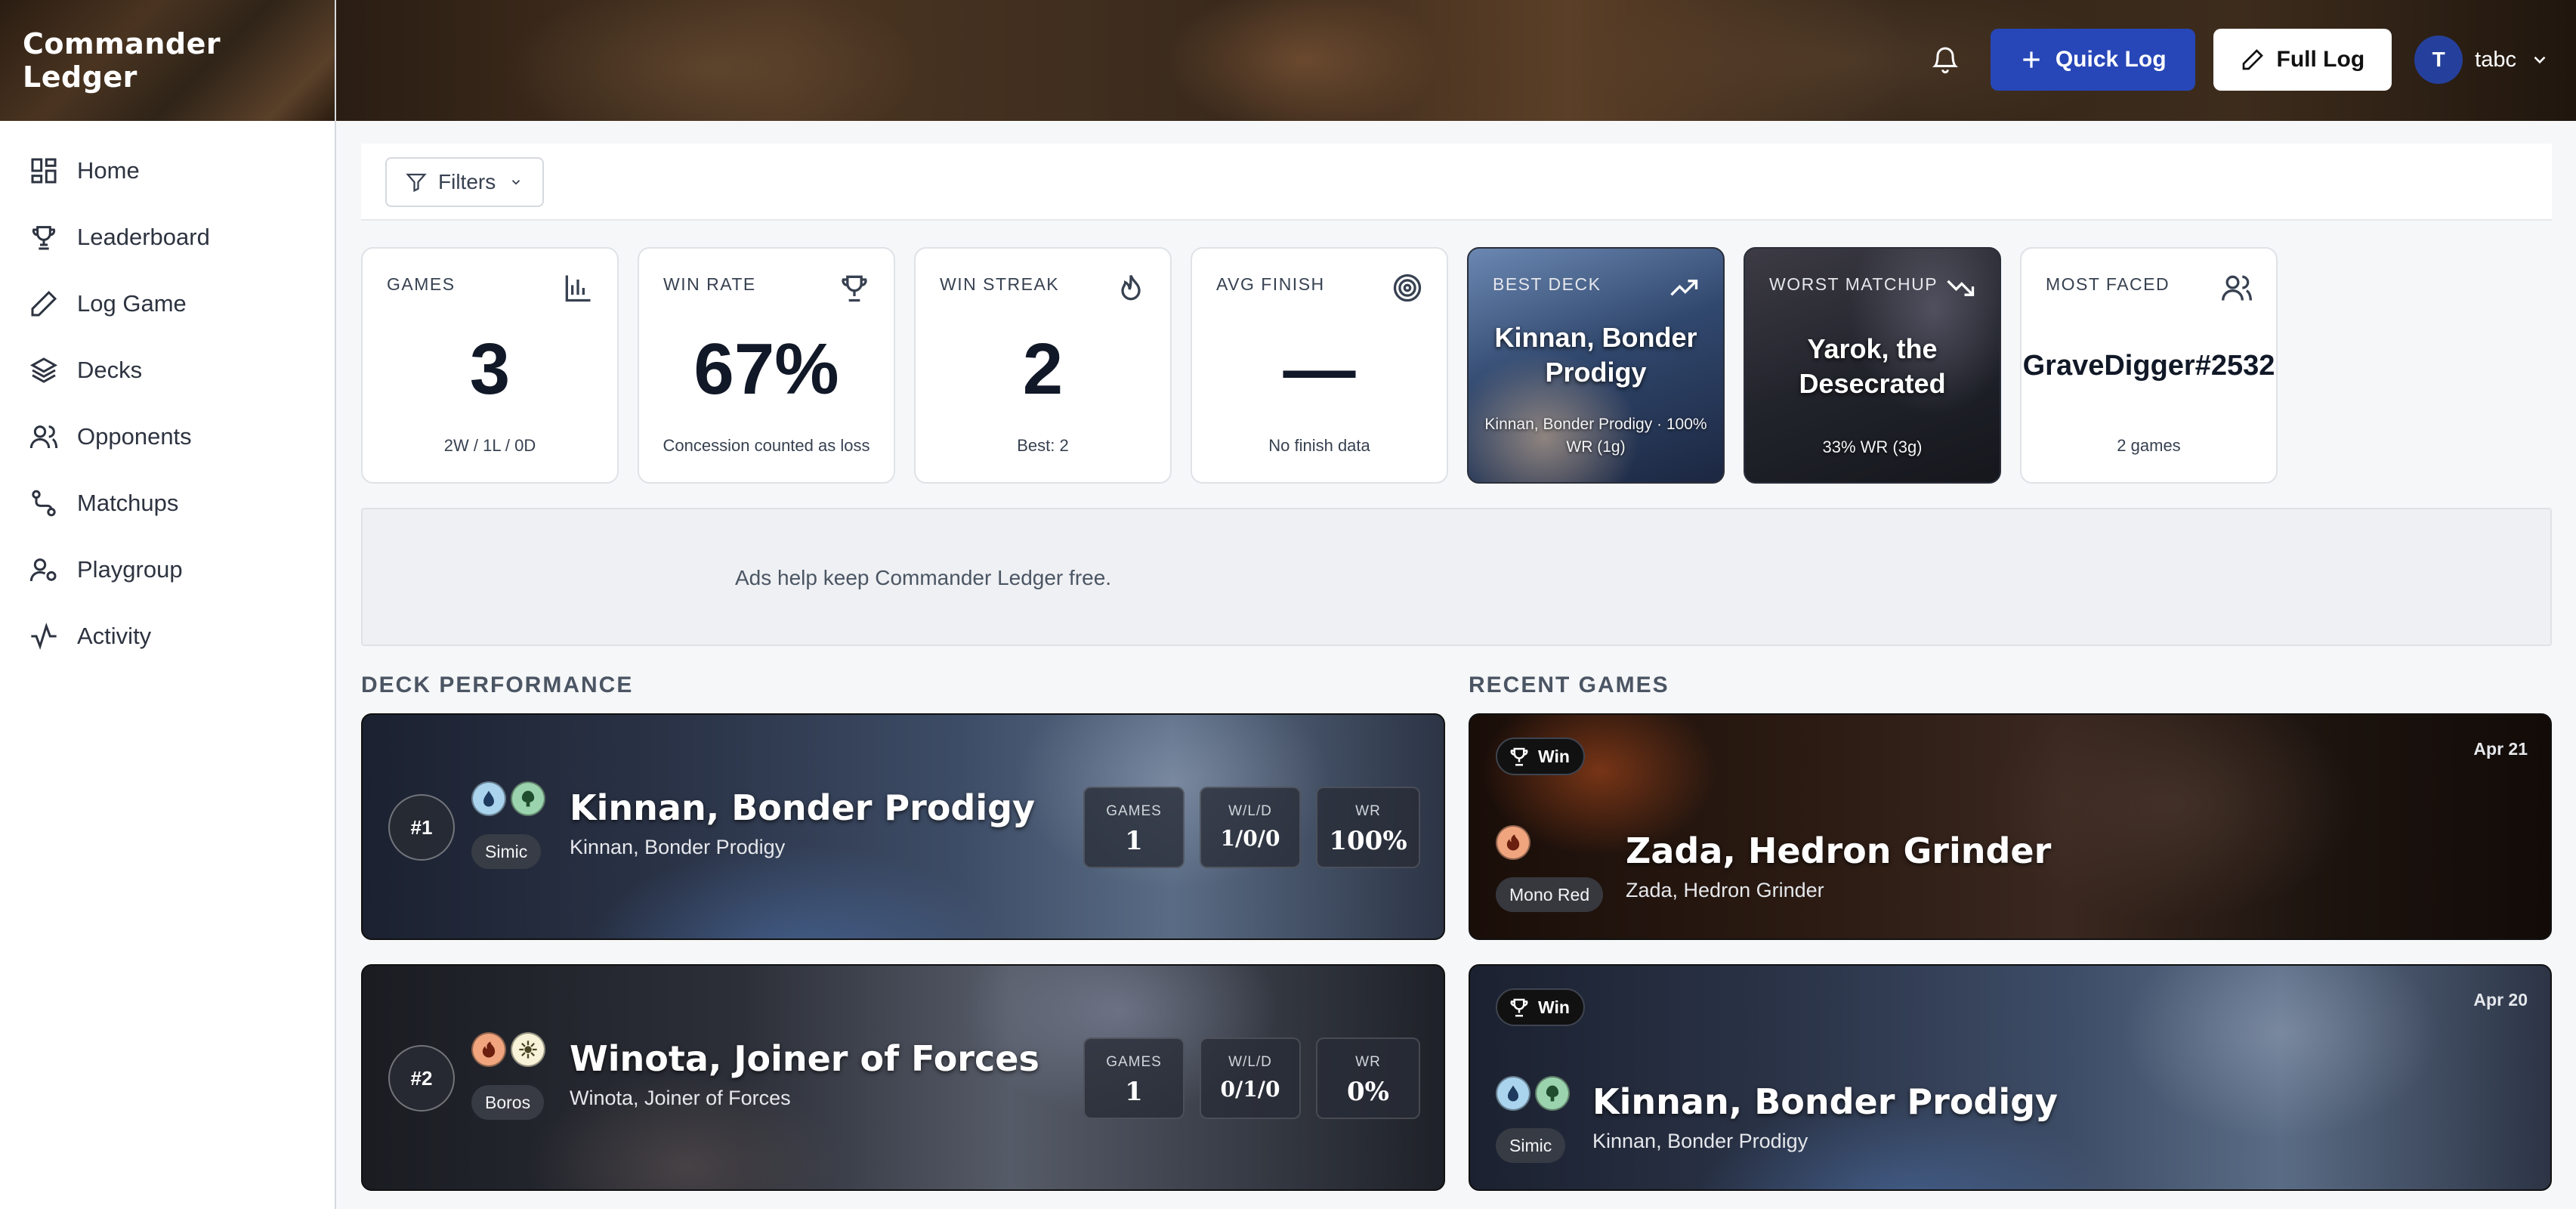 The height and width of the screenshot is (1209, 2576). Describe the element at coordinates (1319, 365) in the screenshot. I see `stat-card-avg-finish: AVG FINISH — No finish data` at that location.